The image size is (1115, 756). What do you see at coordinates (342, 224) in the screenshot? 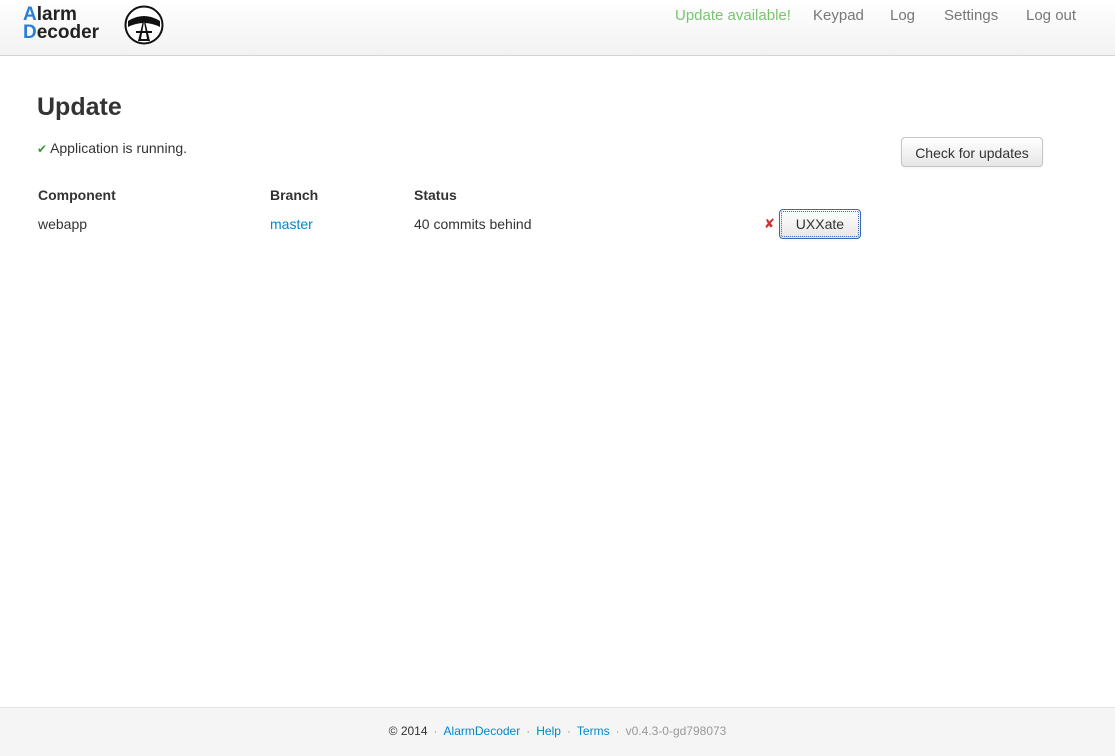
I see `branch-cell: master` at bounding box center [342, 224].